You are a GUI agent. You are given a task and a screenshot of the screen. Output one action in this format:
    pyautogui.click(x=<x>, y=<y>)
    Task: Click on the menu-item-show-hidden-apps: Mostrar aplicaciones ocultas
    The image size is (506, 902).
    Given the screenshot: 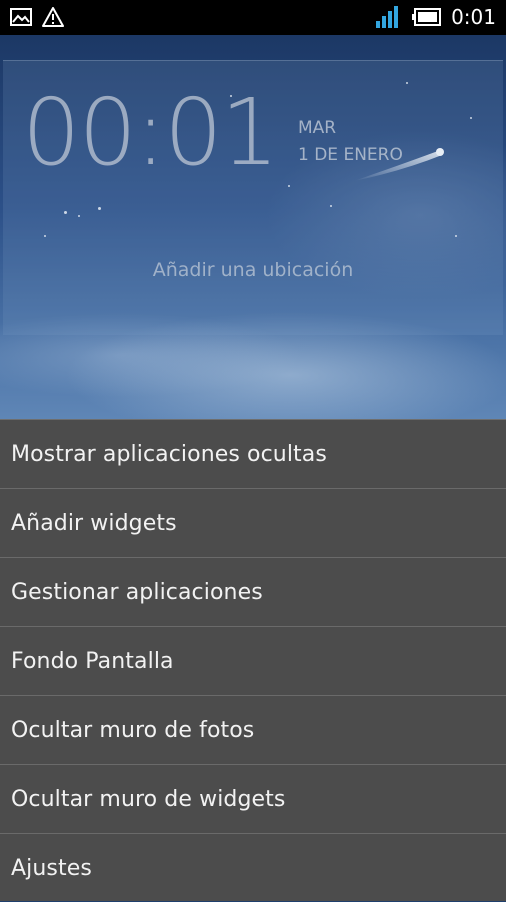 What is the action you would take?
    pyautogui.click(x=253, y=454)
    